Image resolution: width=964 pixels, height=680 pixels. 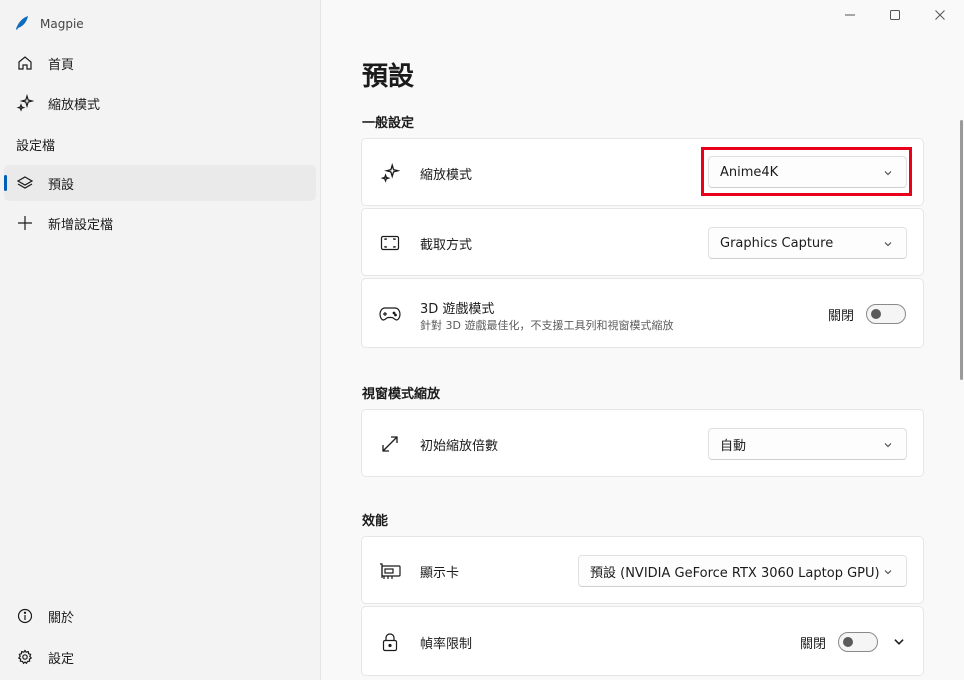 I want to click on minimize-button, so click(x=850, y=15).